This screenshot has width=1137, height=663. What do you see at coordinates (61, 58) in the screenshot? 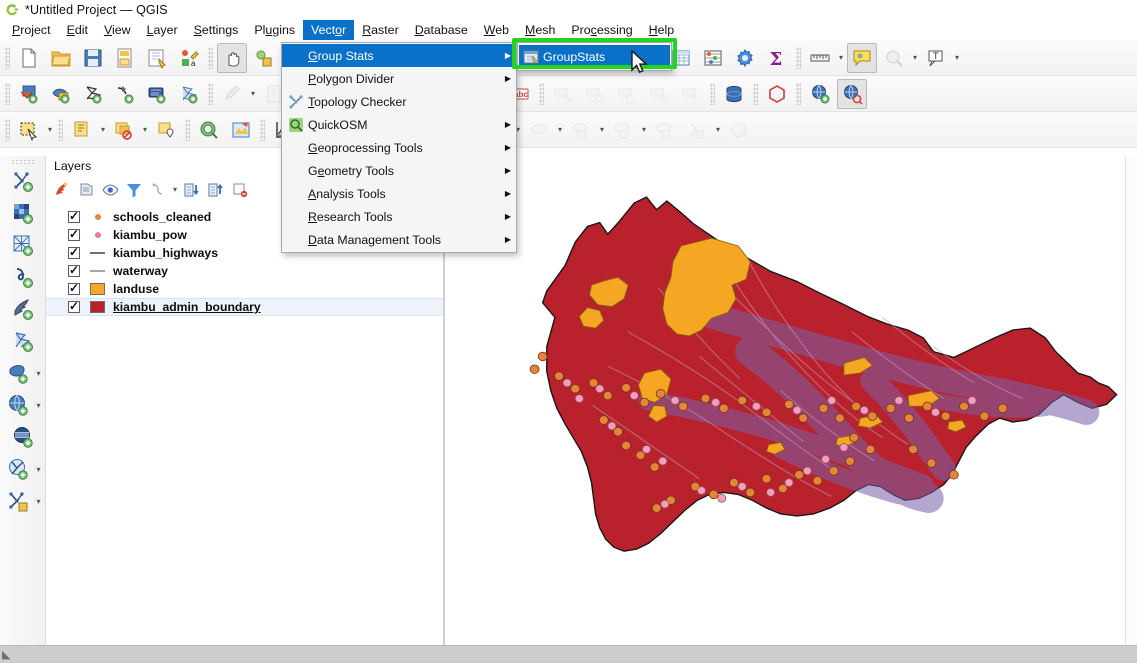
I see `open-project-icon` at bounding box center [61, 58].